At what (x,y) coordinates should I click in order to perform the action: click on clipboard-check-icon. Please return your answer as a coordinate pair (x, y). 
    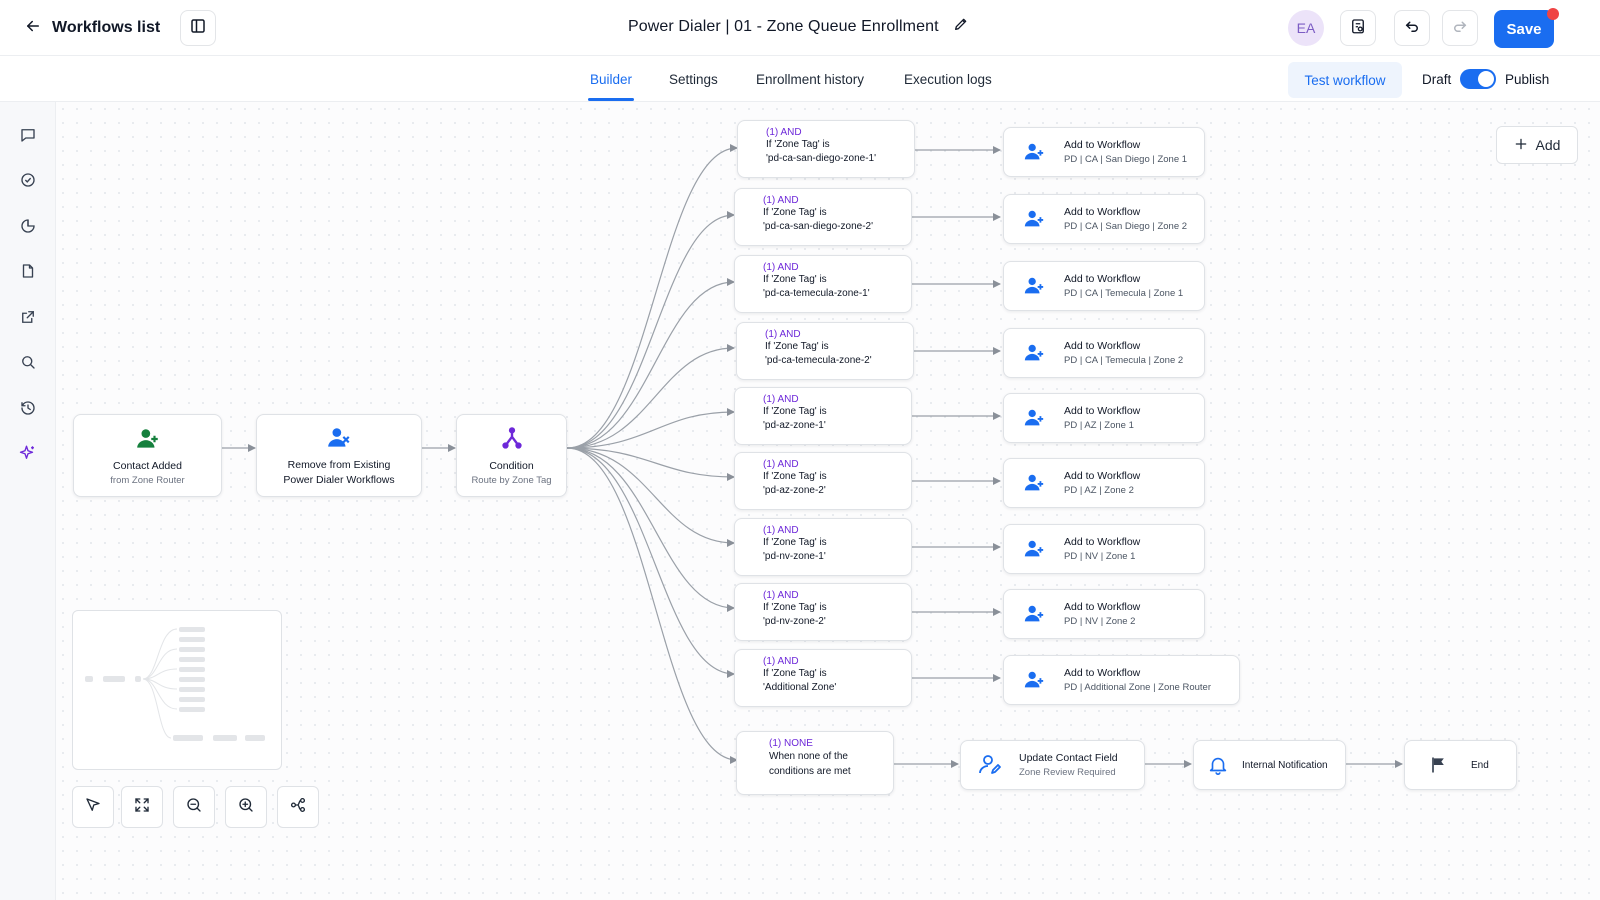
    Looking at the image, I should click on (1358, 28).